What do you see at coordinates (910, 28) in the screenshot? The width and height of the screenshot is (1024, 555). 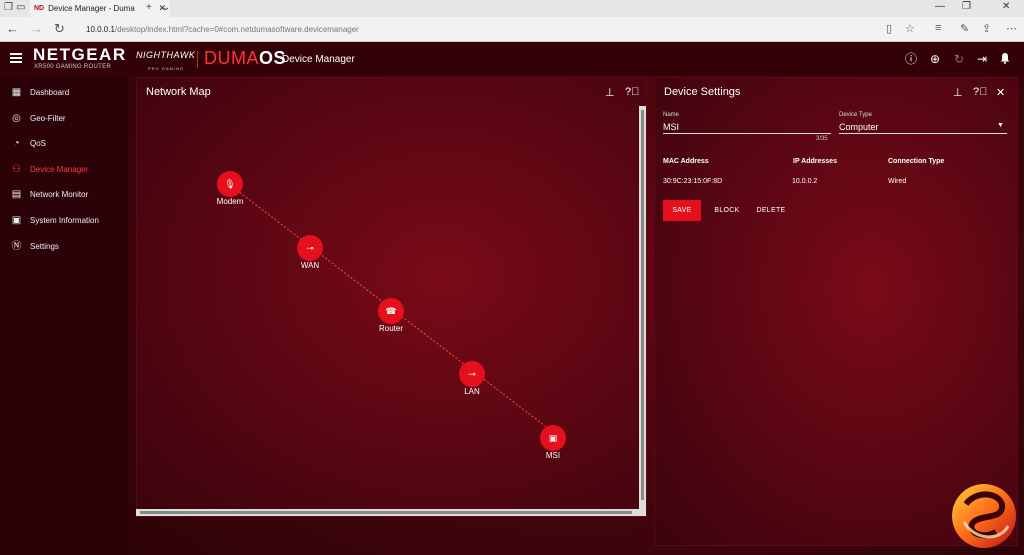 I see `favorite-star-icon: ☆` at bounding box center [910, 28].